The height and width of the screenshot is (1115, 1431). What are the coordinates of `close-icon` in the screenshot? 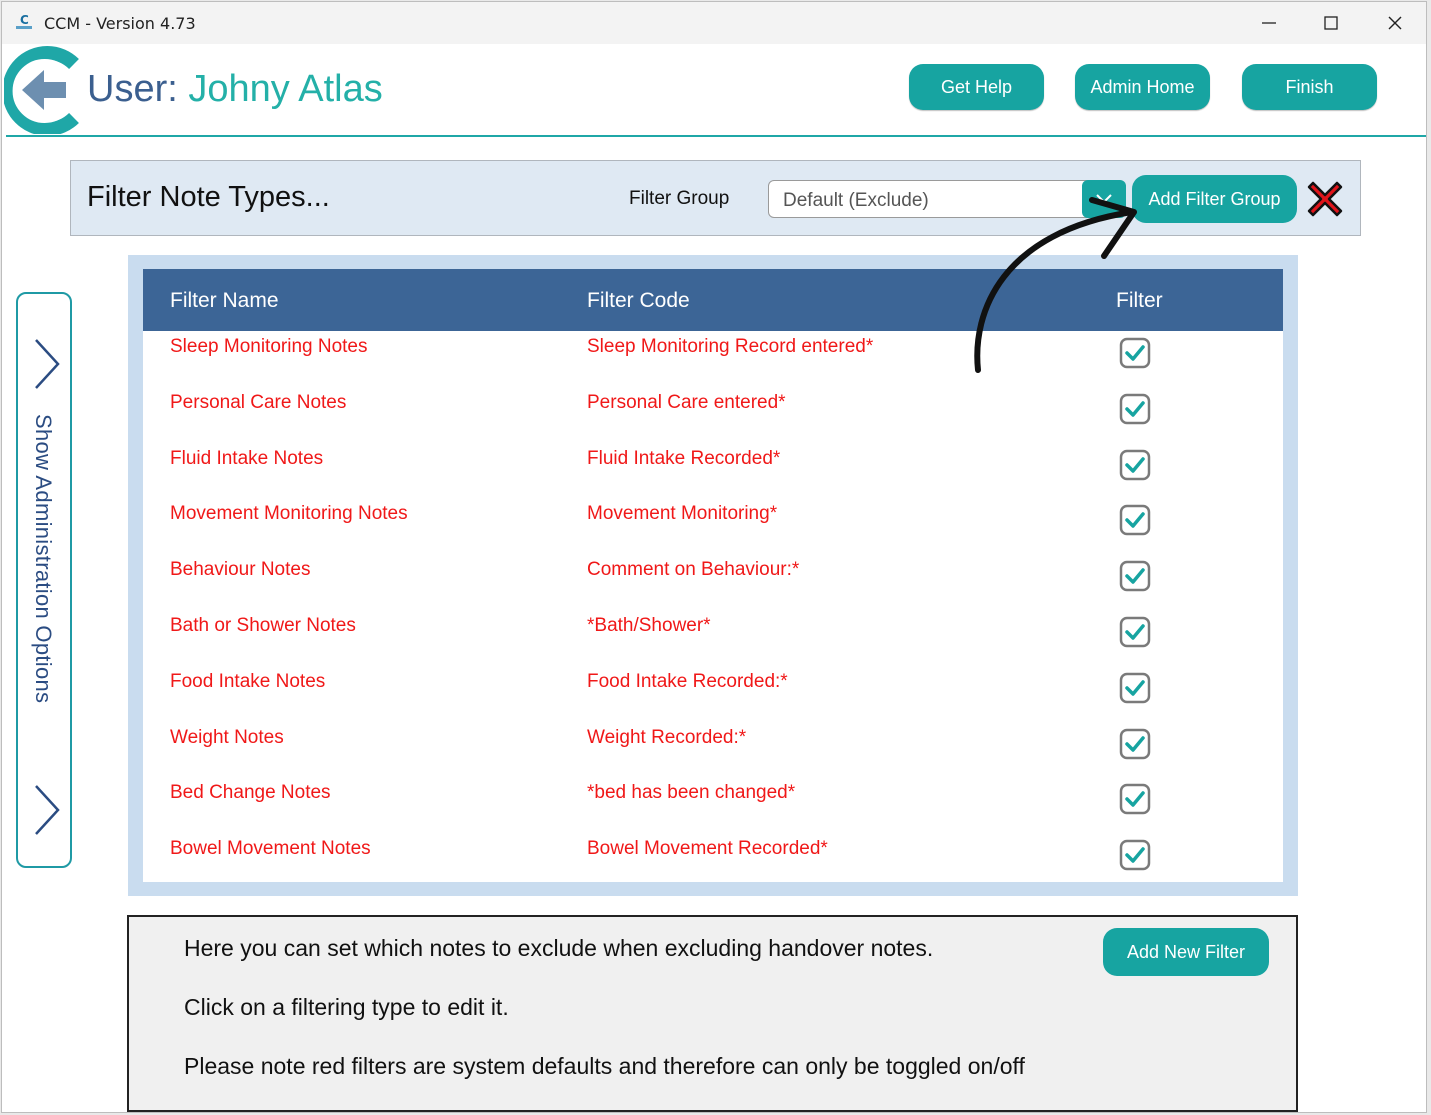 It's located at (1395, 23).